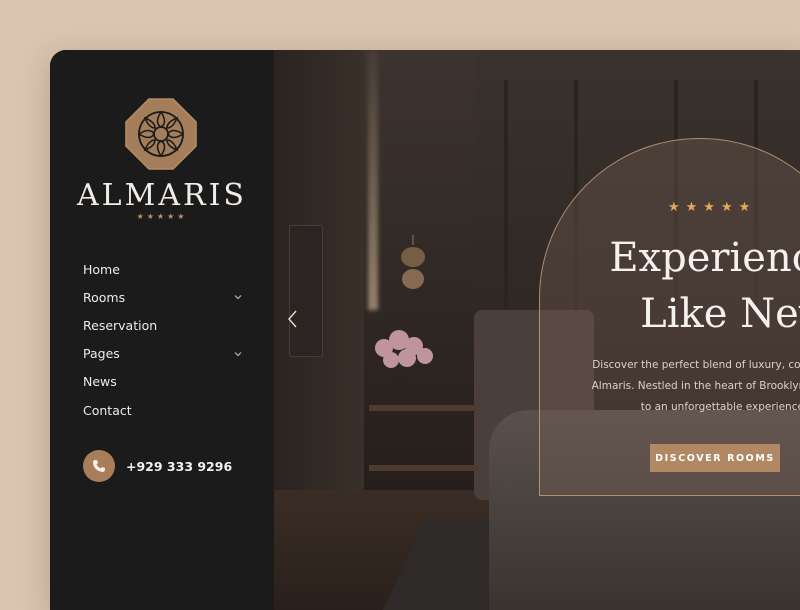 This screenshot has width=800, height=610. What do you see at coordinates (373, 180) in the screenshot?
I see `hero-light-strip` at bounding box center [373, 180].